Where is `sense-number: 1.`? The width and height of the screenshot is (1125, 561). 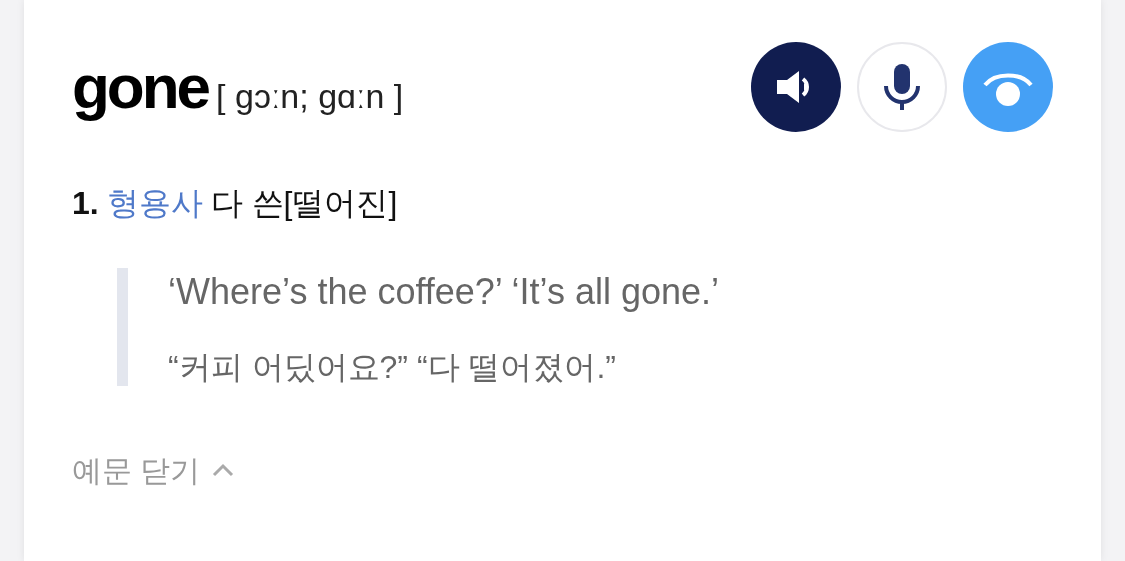
sense-number: 1. is located at coordinates (85, 203).